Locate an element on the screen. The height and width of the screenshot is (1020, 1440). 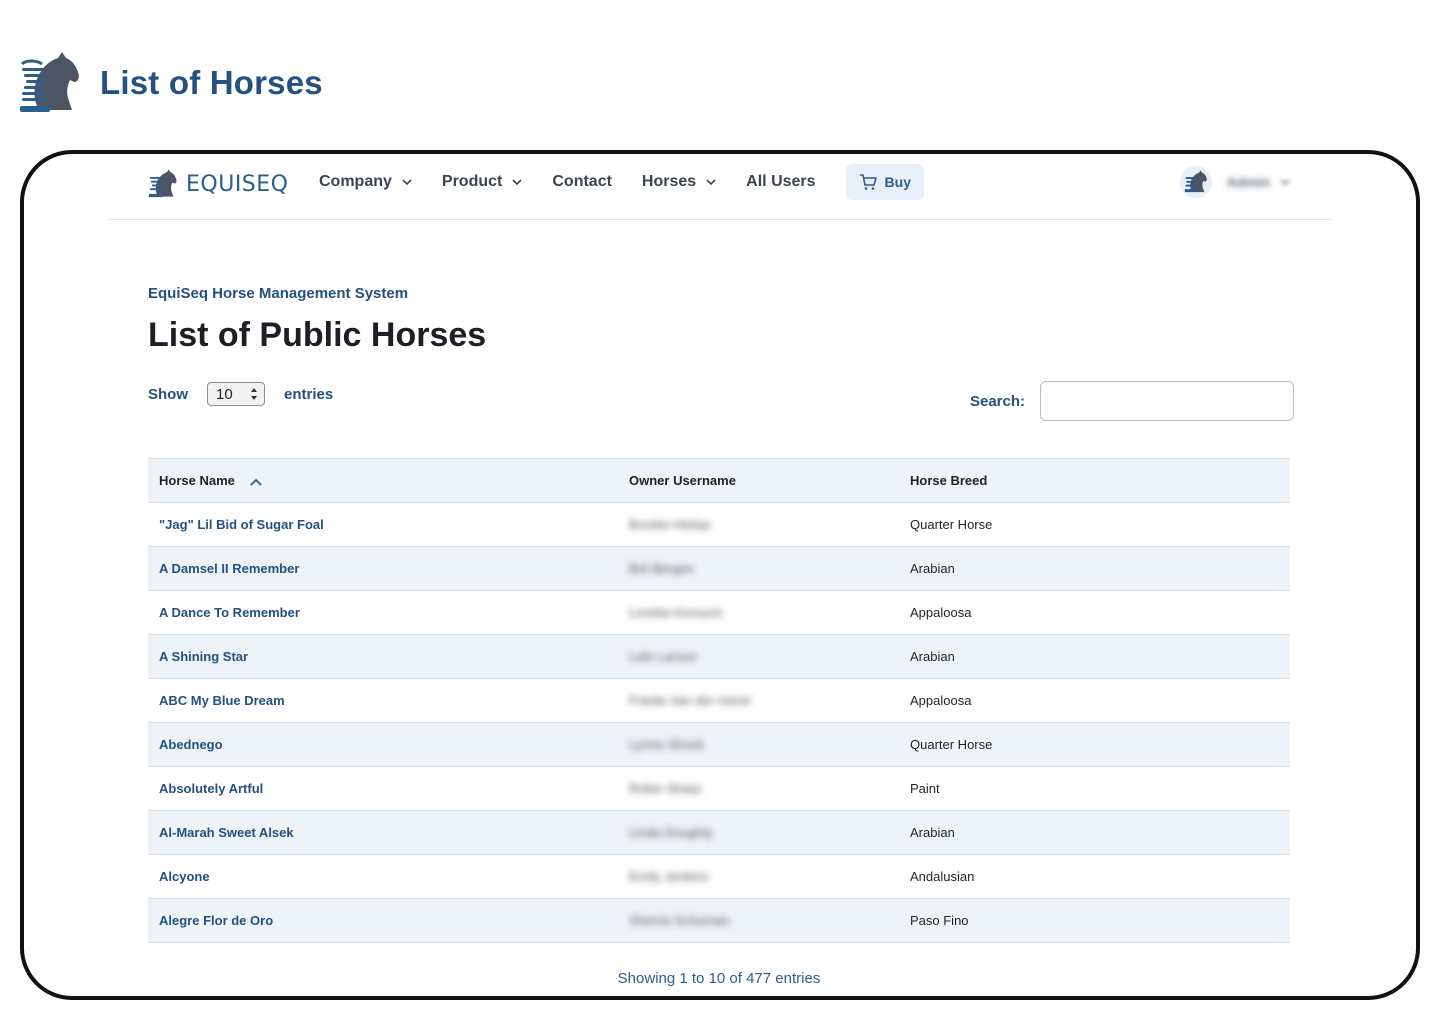
page-heading: List of Public Horses is located at coordinates (317, 335).